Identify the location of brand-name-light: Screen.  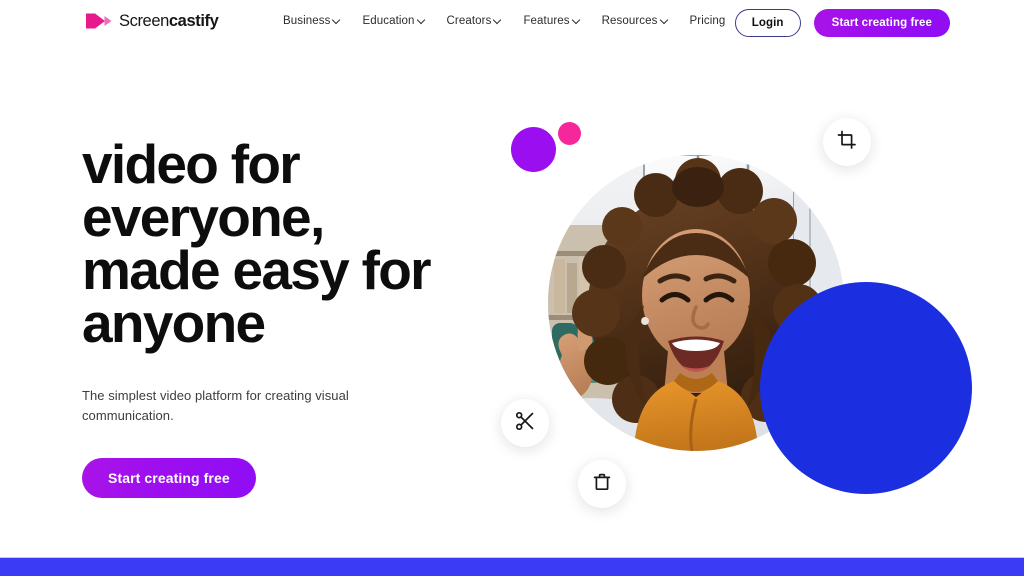
(144, 20).